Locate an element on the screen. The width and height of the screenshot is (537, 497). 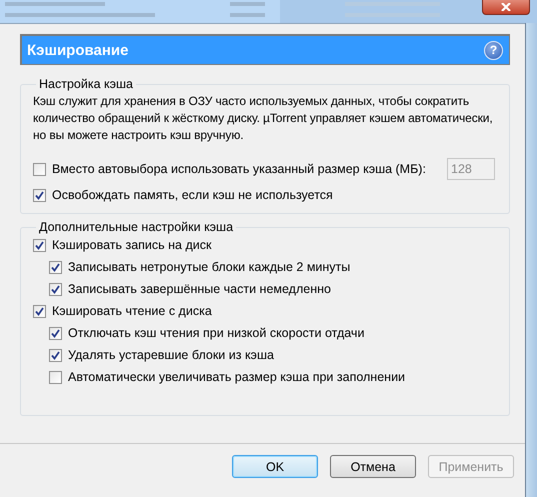
close-button is located at coordinates (506, 7).